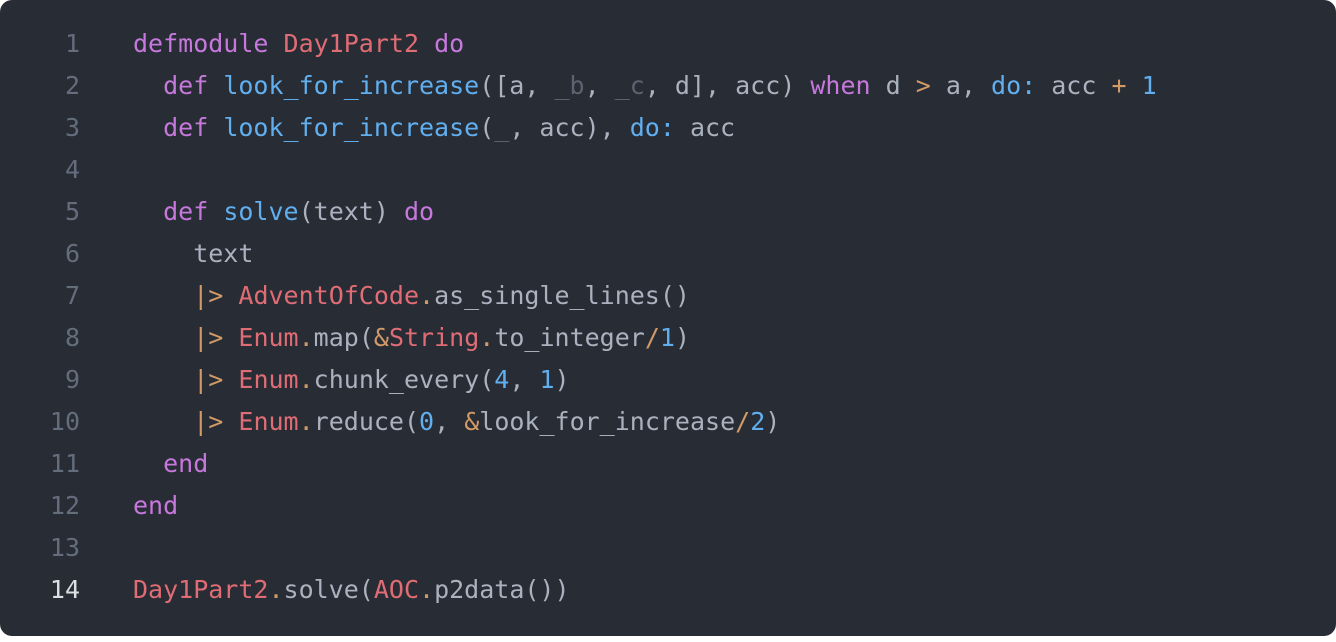  What do you see at coordinates (562, 295) in the screenshot?
I see `code-text-token: as_single_lines()` at bounding box center [562, 295].